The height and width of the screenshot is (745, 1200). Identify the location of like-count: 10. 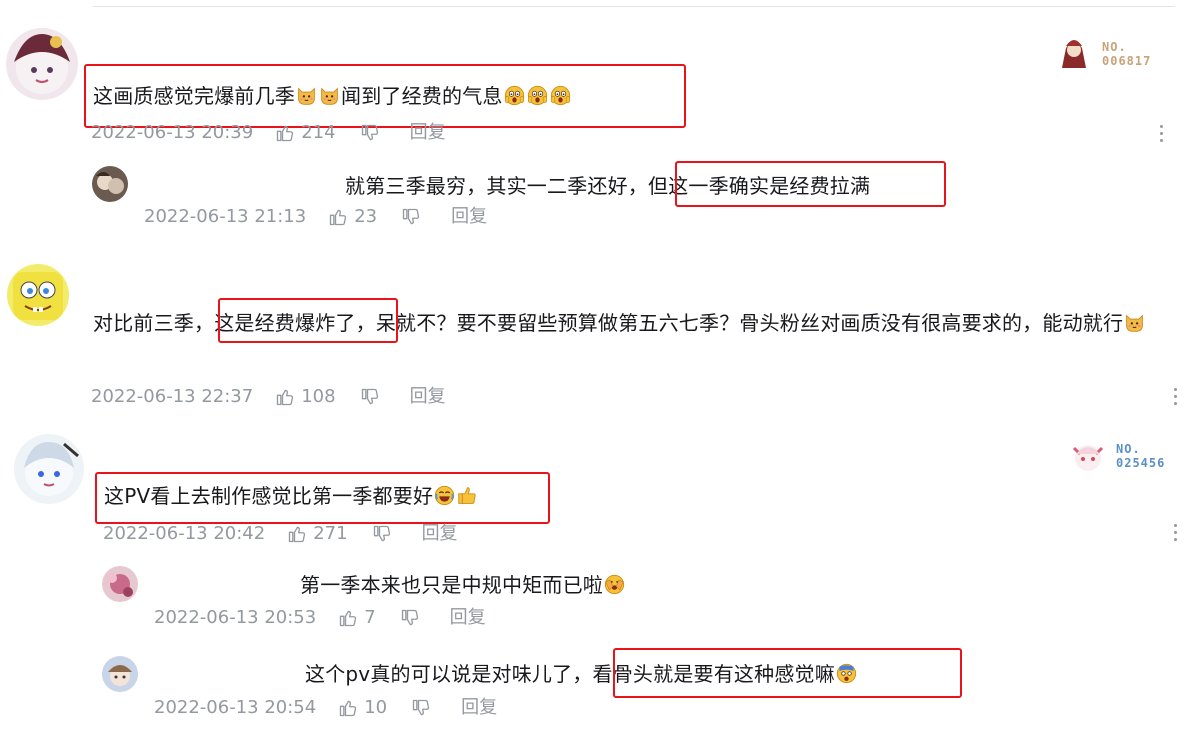
(376, 707).